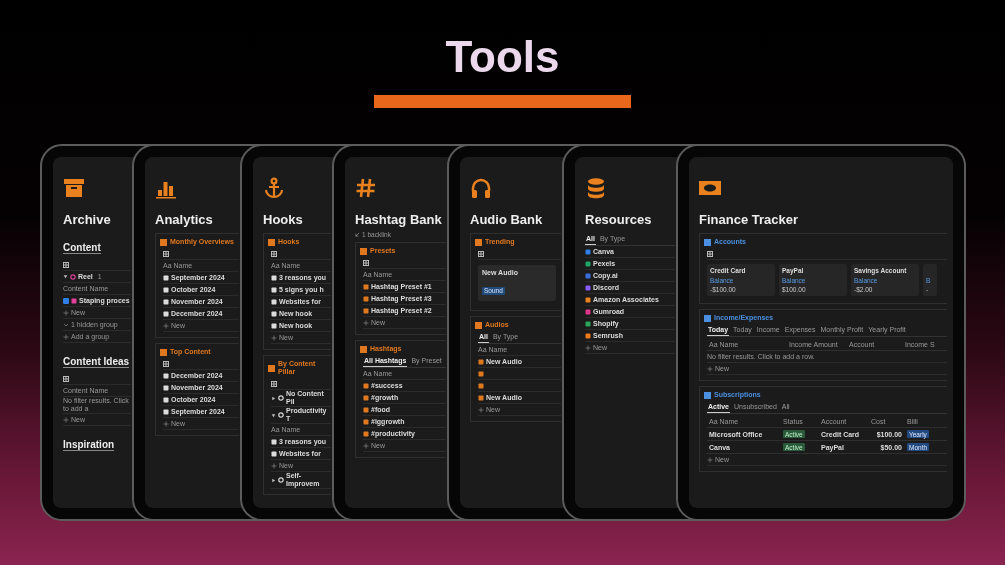 The image size is (1005, 565). What do you see at coordinates (184, 220) in the screenshot?
I see `page-title: Analytics` at bounding box center [184, 220].